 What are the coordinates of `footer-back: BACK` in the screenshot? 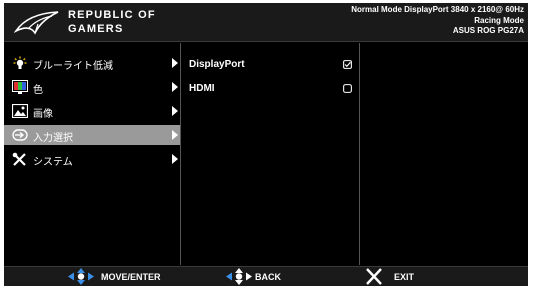 It's located at (264, 276).